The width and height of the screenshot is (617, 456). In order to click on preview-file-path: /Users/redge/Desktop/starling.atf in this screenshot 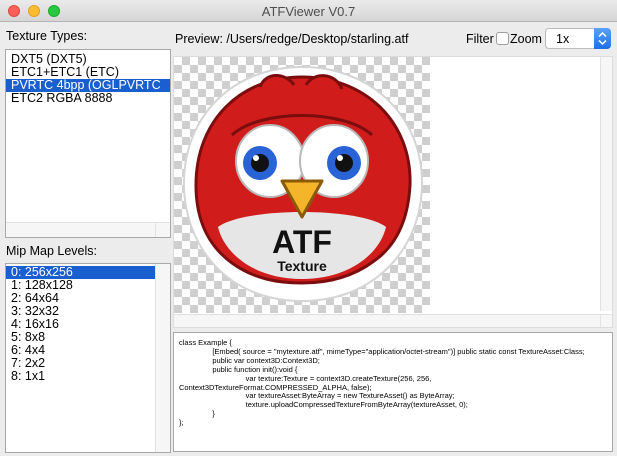, I will do `click(317, 39)`.